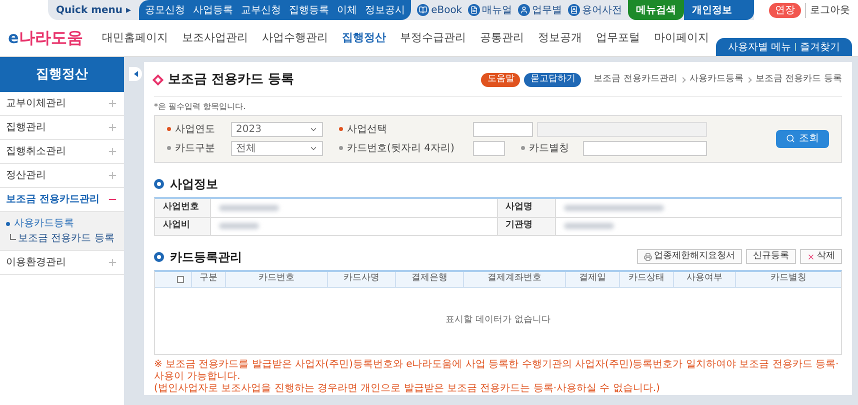 The image size is (858, 405). Describe the element at coordinates (540, 10) in the screenshot. I see `tool-link: 업무별` at that location.